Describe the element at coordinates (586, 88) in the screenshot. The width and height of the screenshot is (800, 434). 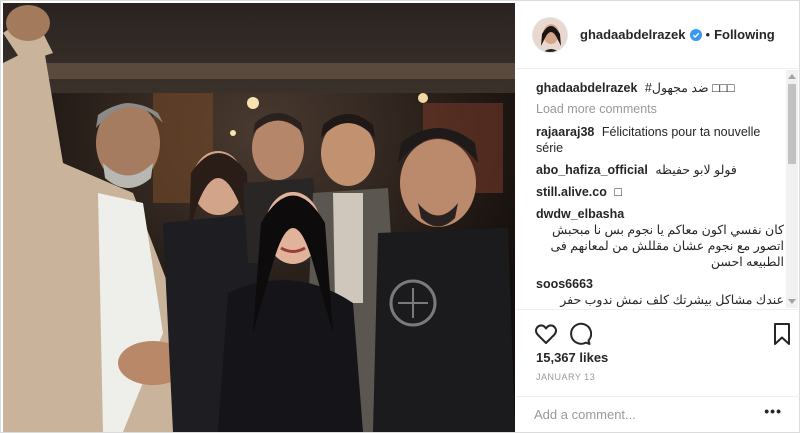
I see `caption-username: ghadaabdelrazek` at that location.